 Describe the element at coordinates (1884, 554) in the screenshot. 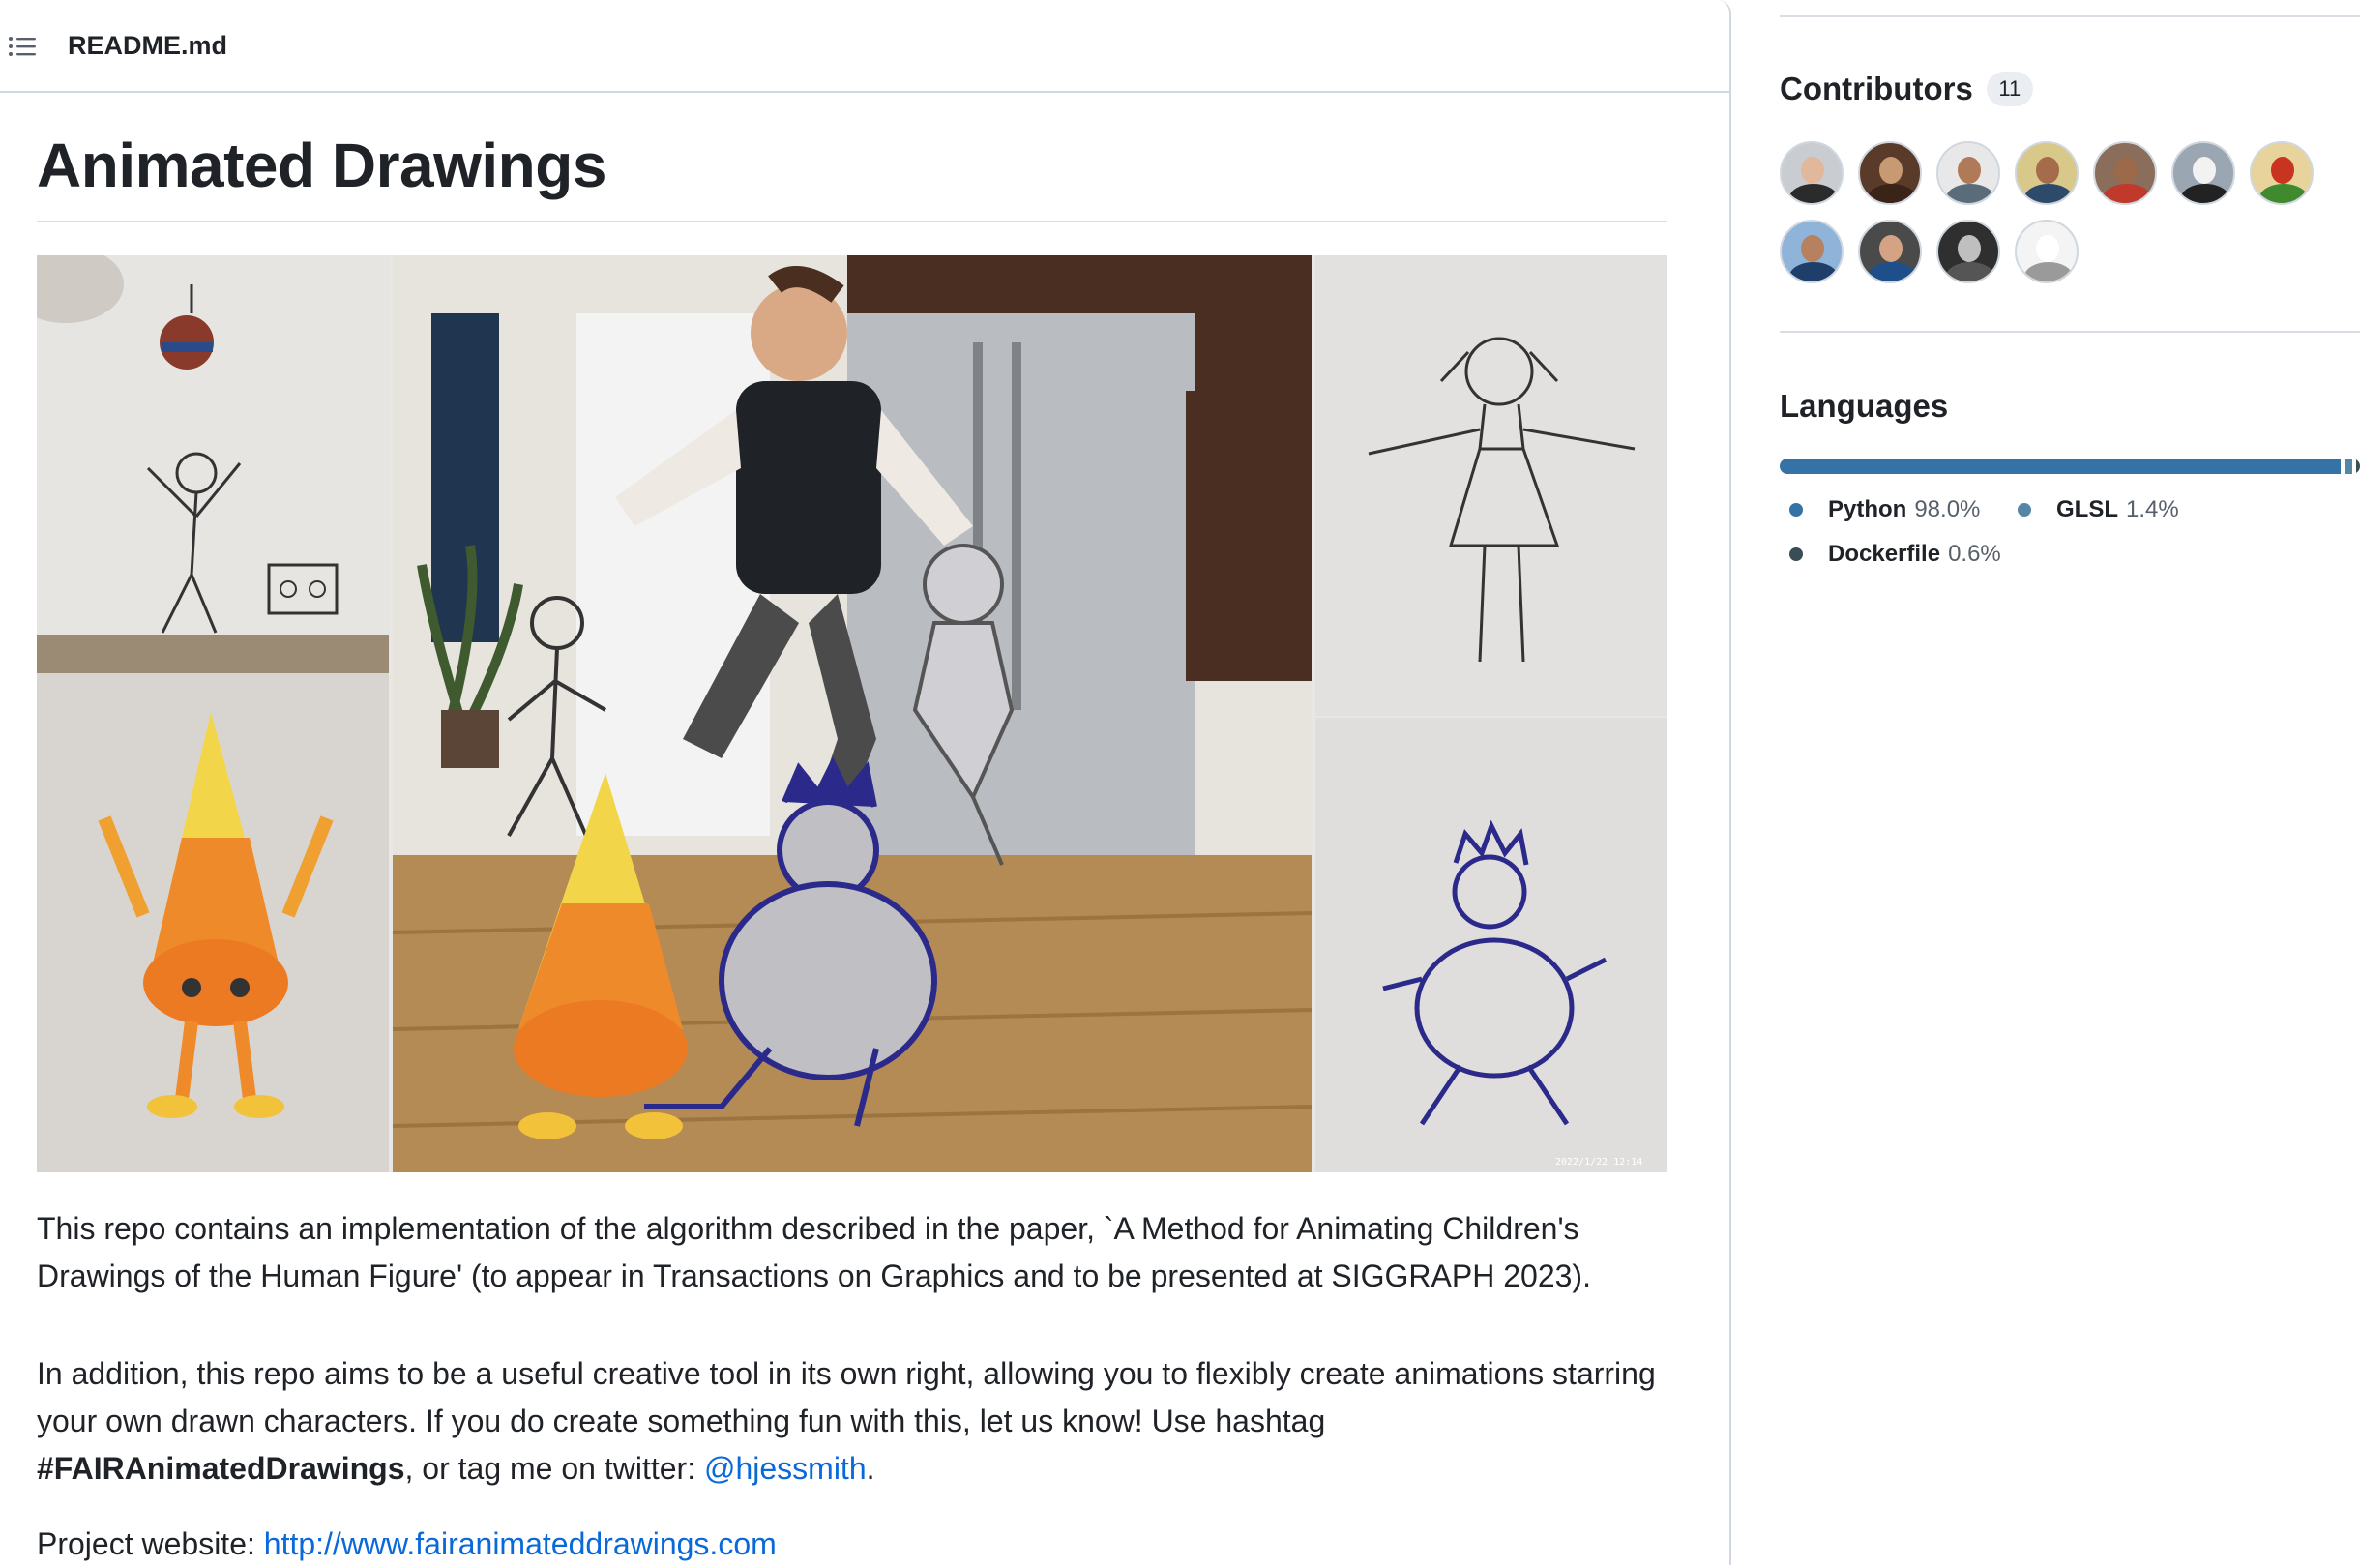

I see `language-name: Dockerfile` at that location.